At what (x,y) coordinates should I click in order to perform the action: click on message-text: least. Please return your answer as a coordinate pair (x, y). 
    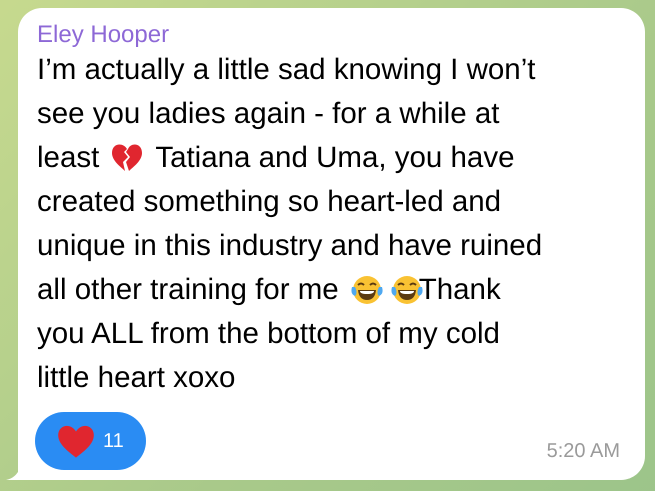
    Looking at the image, I should click on (68, 158).